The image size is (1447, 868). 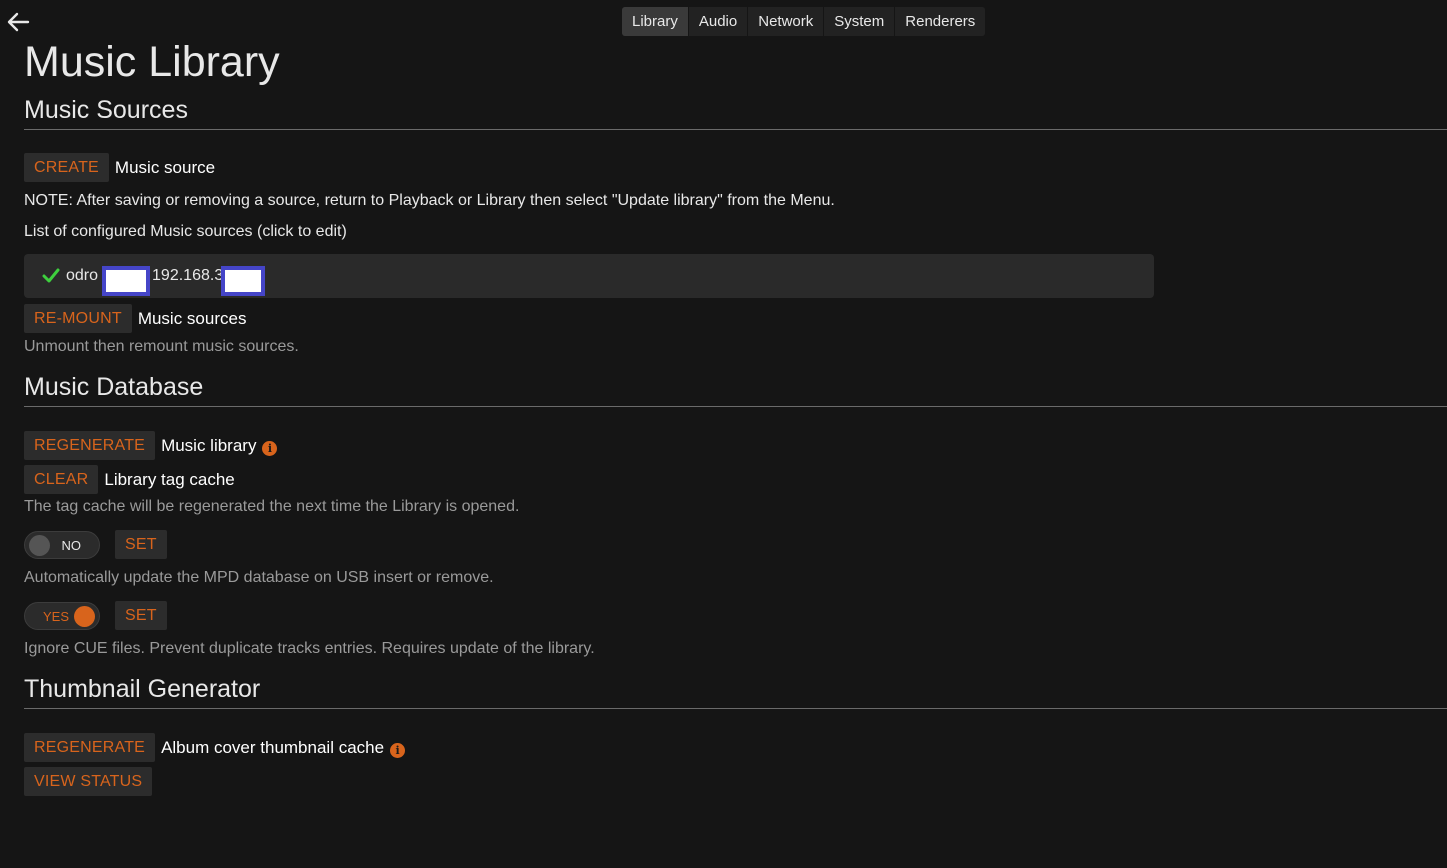 I want to click on regenerate-library-label: Music library, so click(x=209, y=445).